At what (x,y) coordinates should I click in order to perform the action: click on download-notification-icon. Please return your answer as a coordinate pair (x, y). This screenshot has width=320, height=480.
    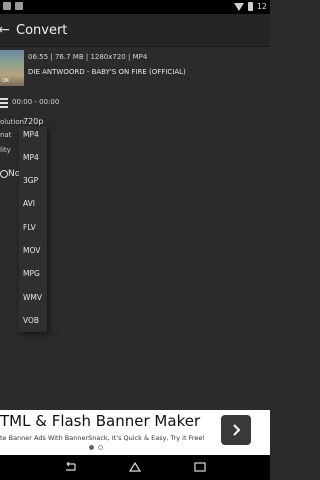
    Looking at the image, I should click on (19, 6).